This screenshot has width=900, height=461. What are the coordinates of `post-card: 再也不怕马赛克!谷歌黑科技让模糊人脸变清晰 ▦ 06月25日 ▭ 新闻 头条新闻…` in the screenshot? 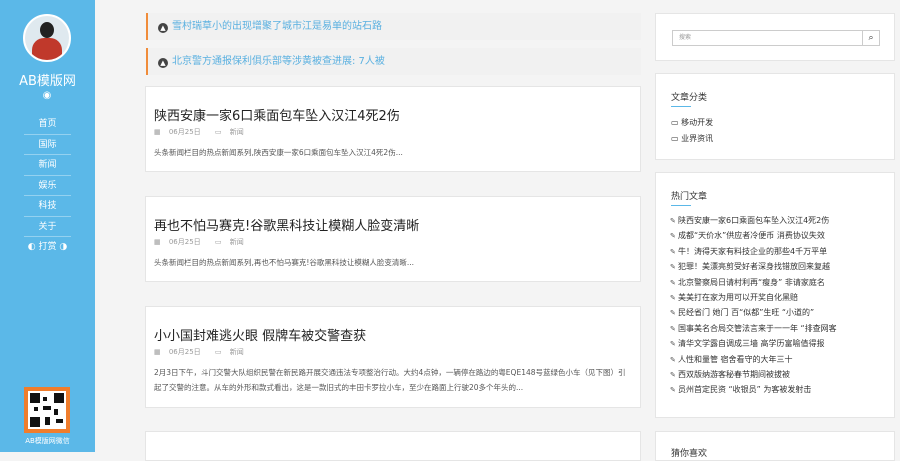 It's located at (393, 239).